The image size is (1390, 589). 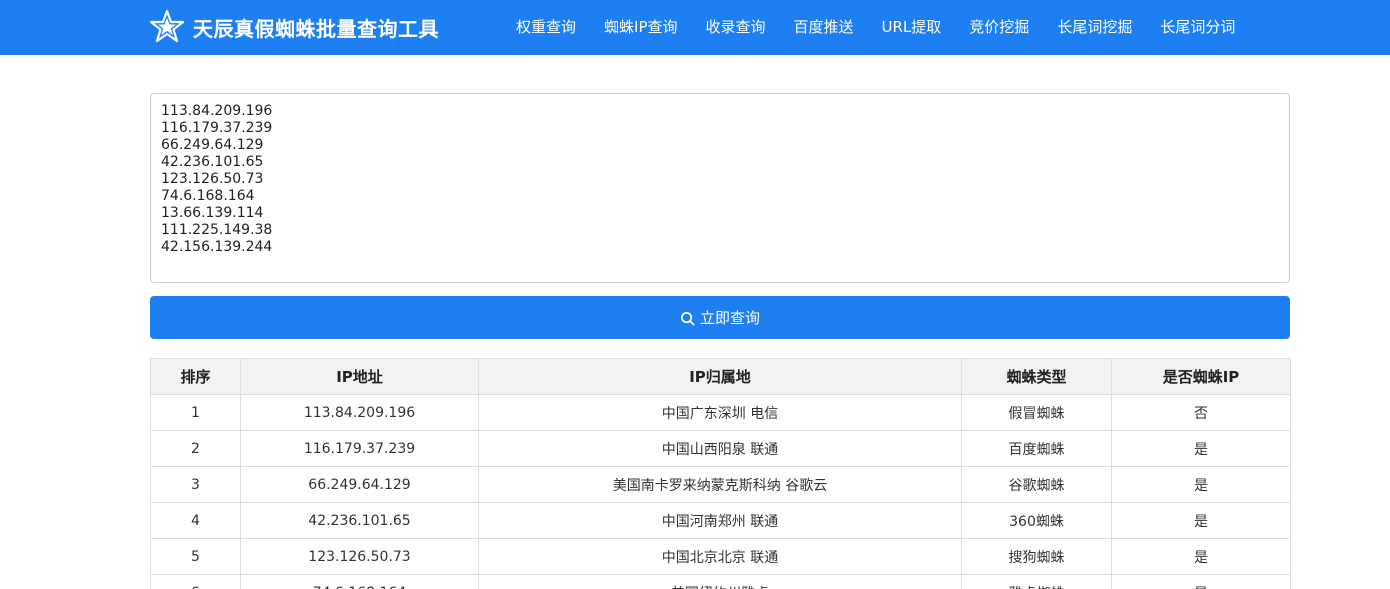 I want to click on cell-location: 中国河南郑州 联通, so click(x=720, y=520).